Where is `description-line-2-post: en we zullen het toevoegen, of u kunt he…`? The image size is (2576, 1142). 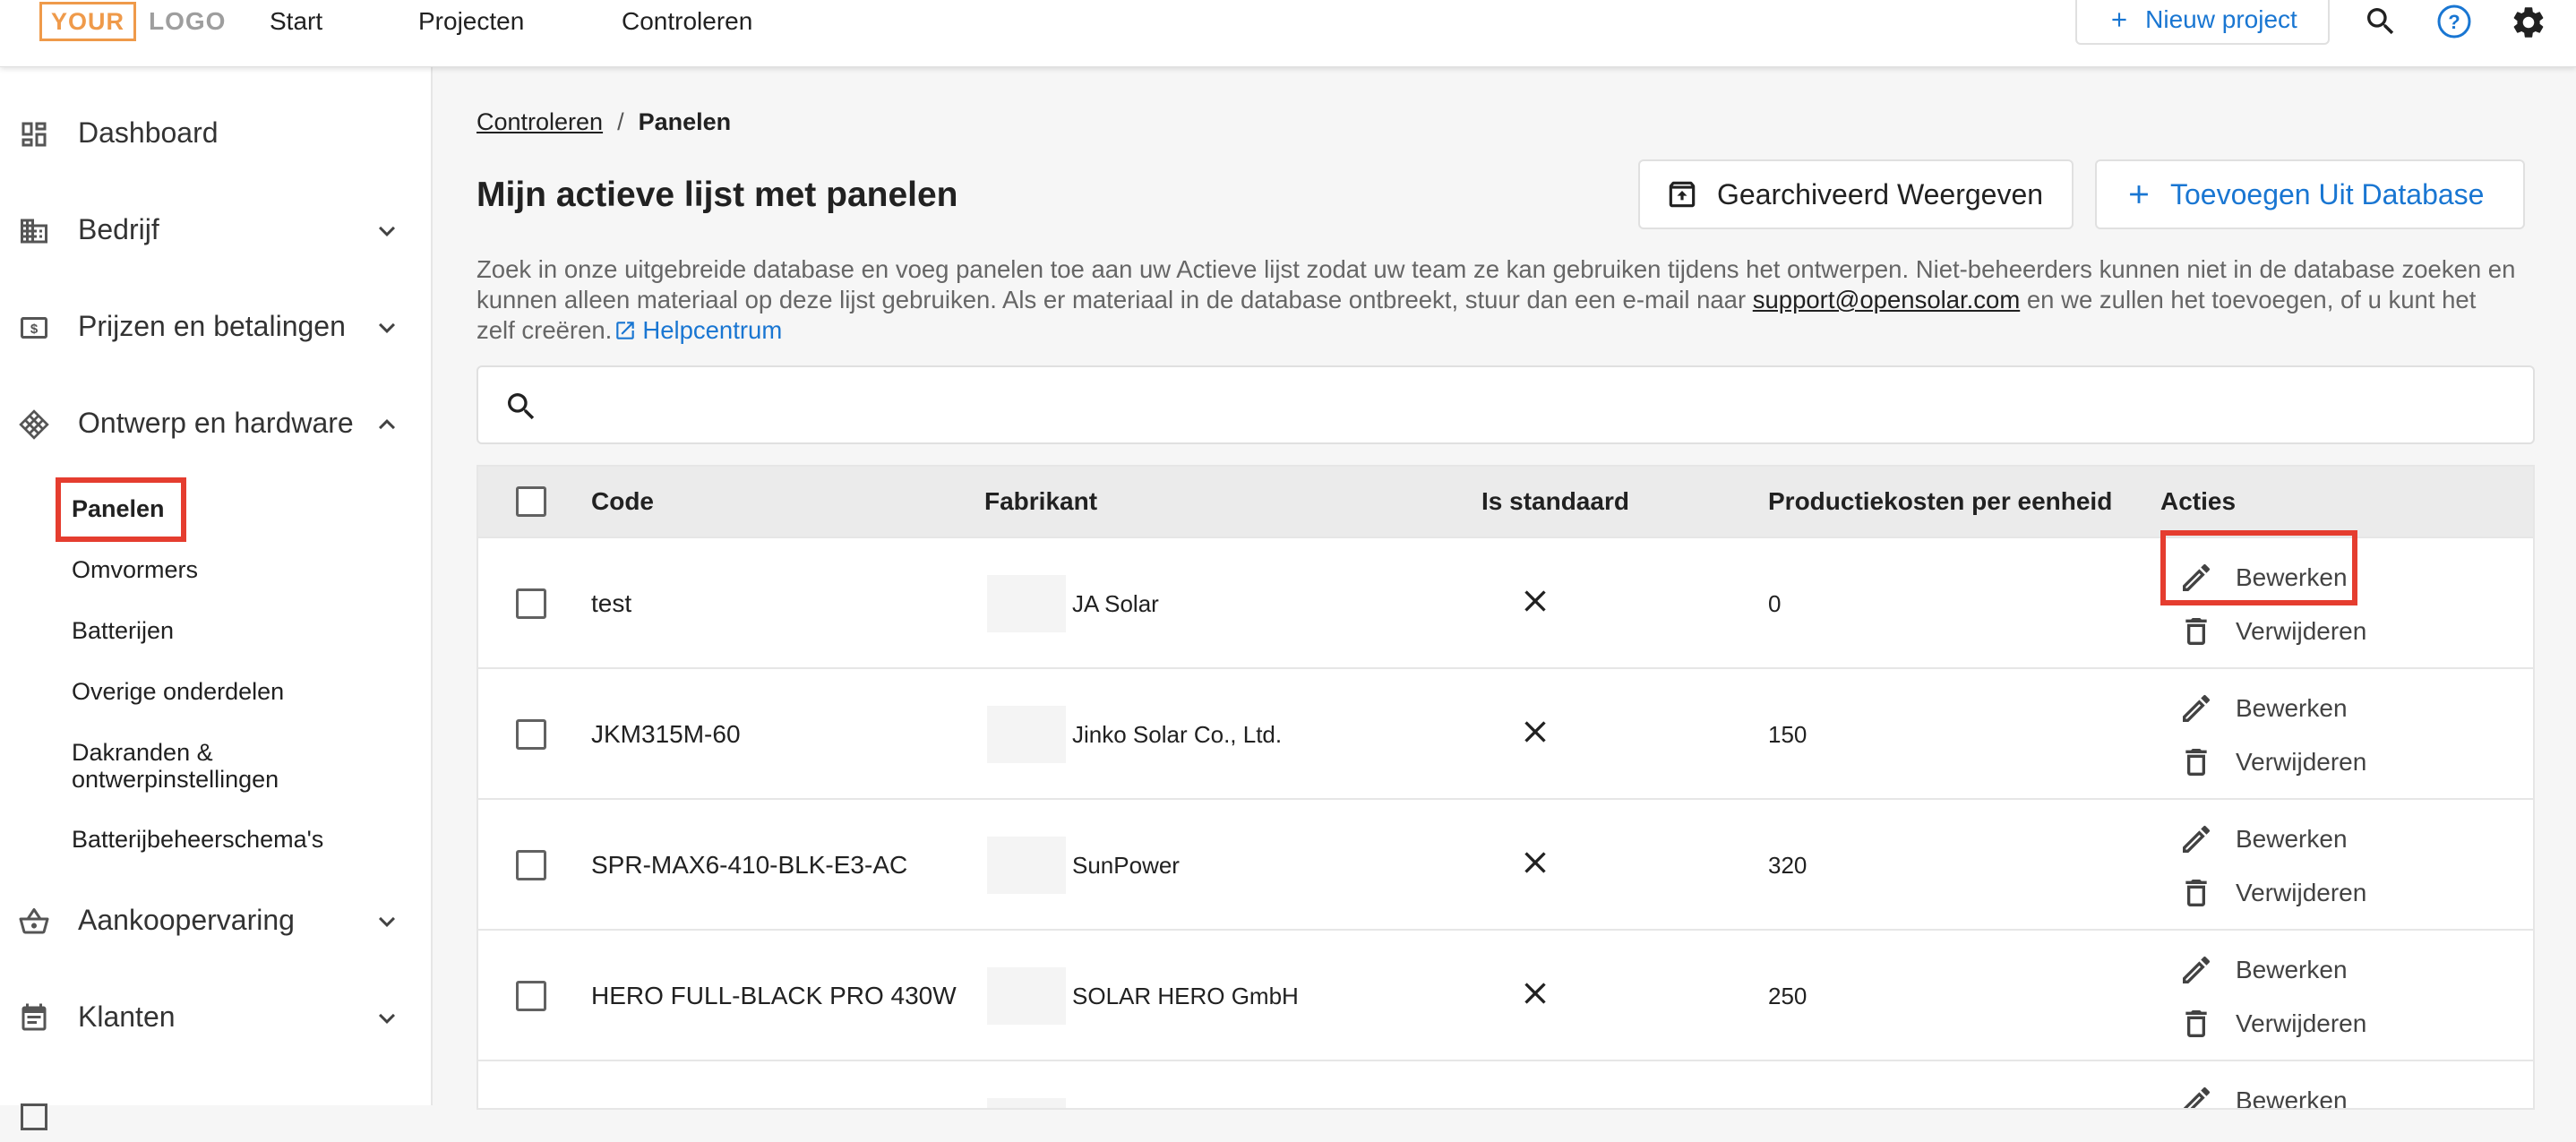 description-line-2-post: en we zullen het toevoegen, of u kunt he… is located at coordinates (2251, 299).